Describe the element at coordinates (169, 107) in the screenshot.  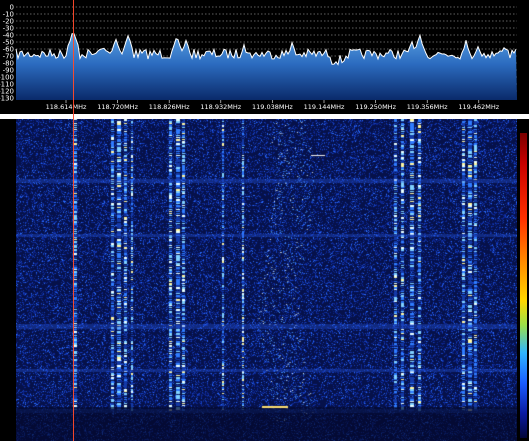
I see `frequency-axis-label: 118.826MHz` at that location.